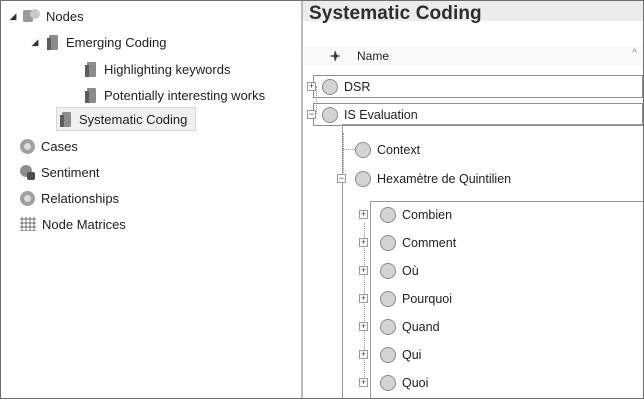  What do you see at coordinates (167, 69) in the screenshot?
I see `nav-item-label: Highlighting keywords` at bounding box center [167, 69].